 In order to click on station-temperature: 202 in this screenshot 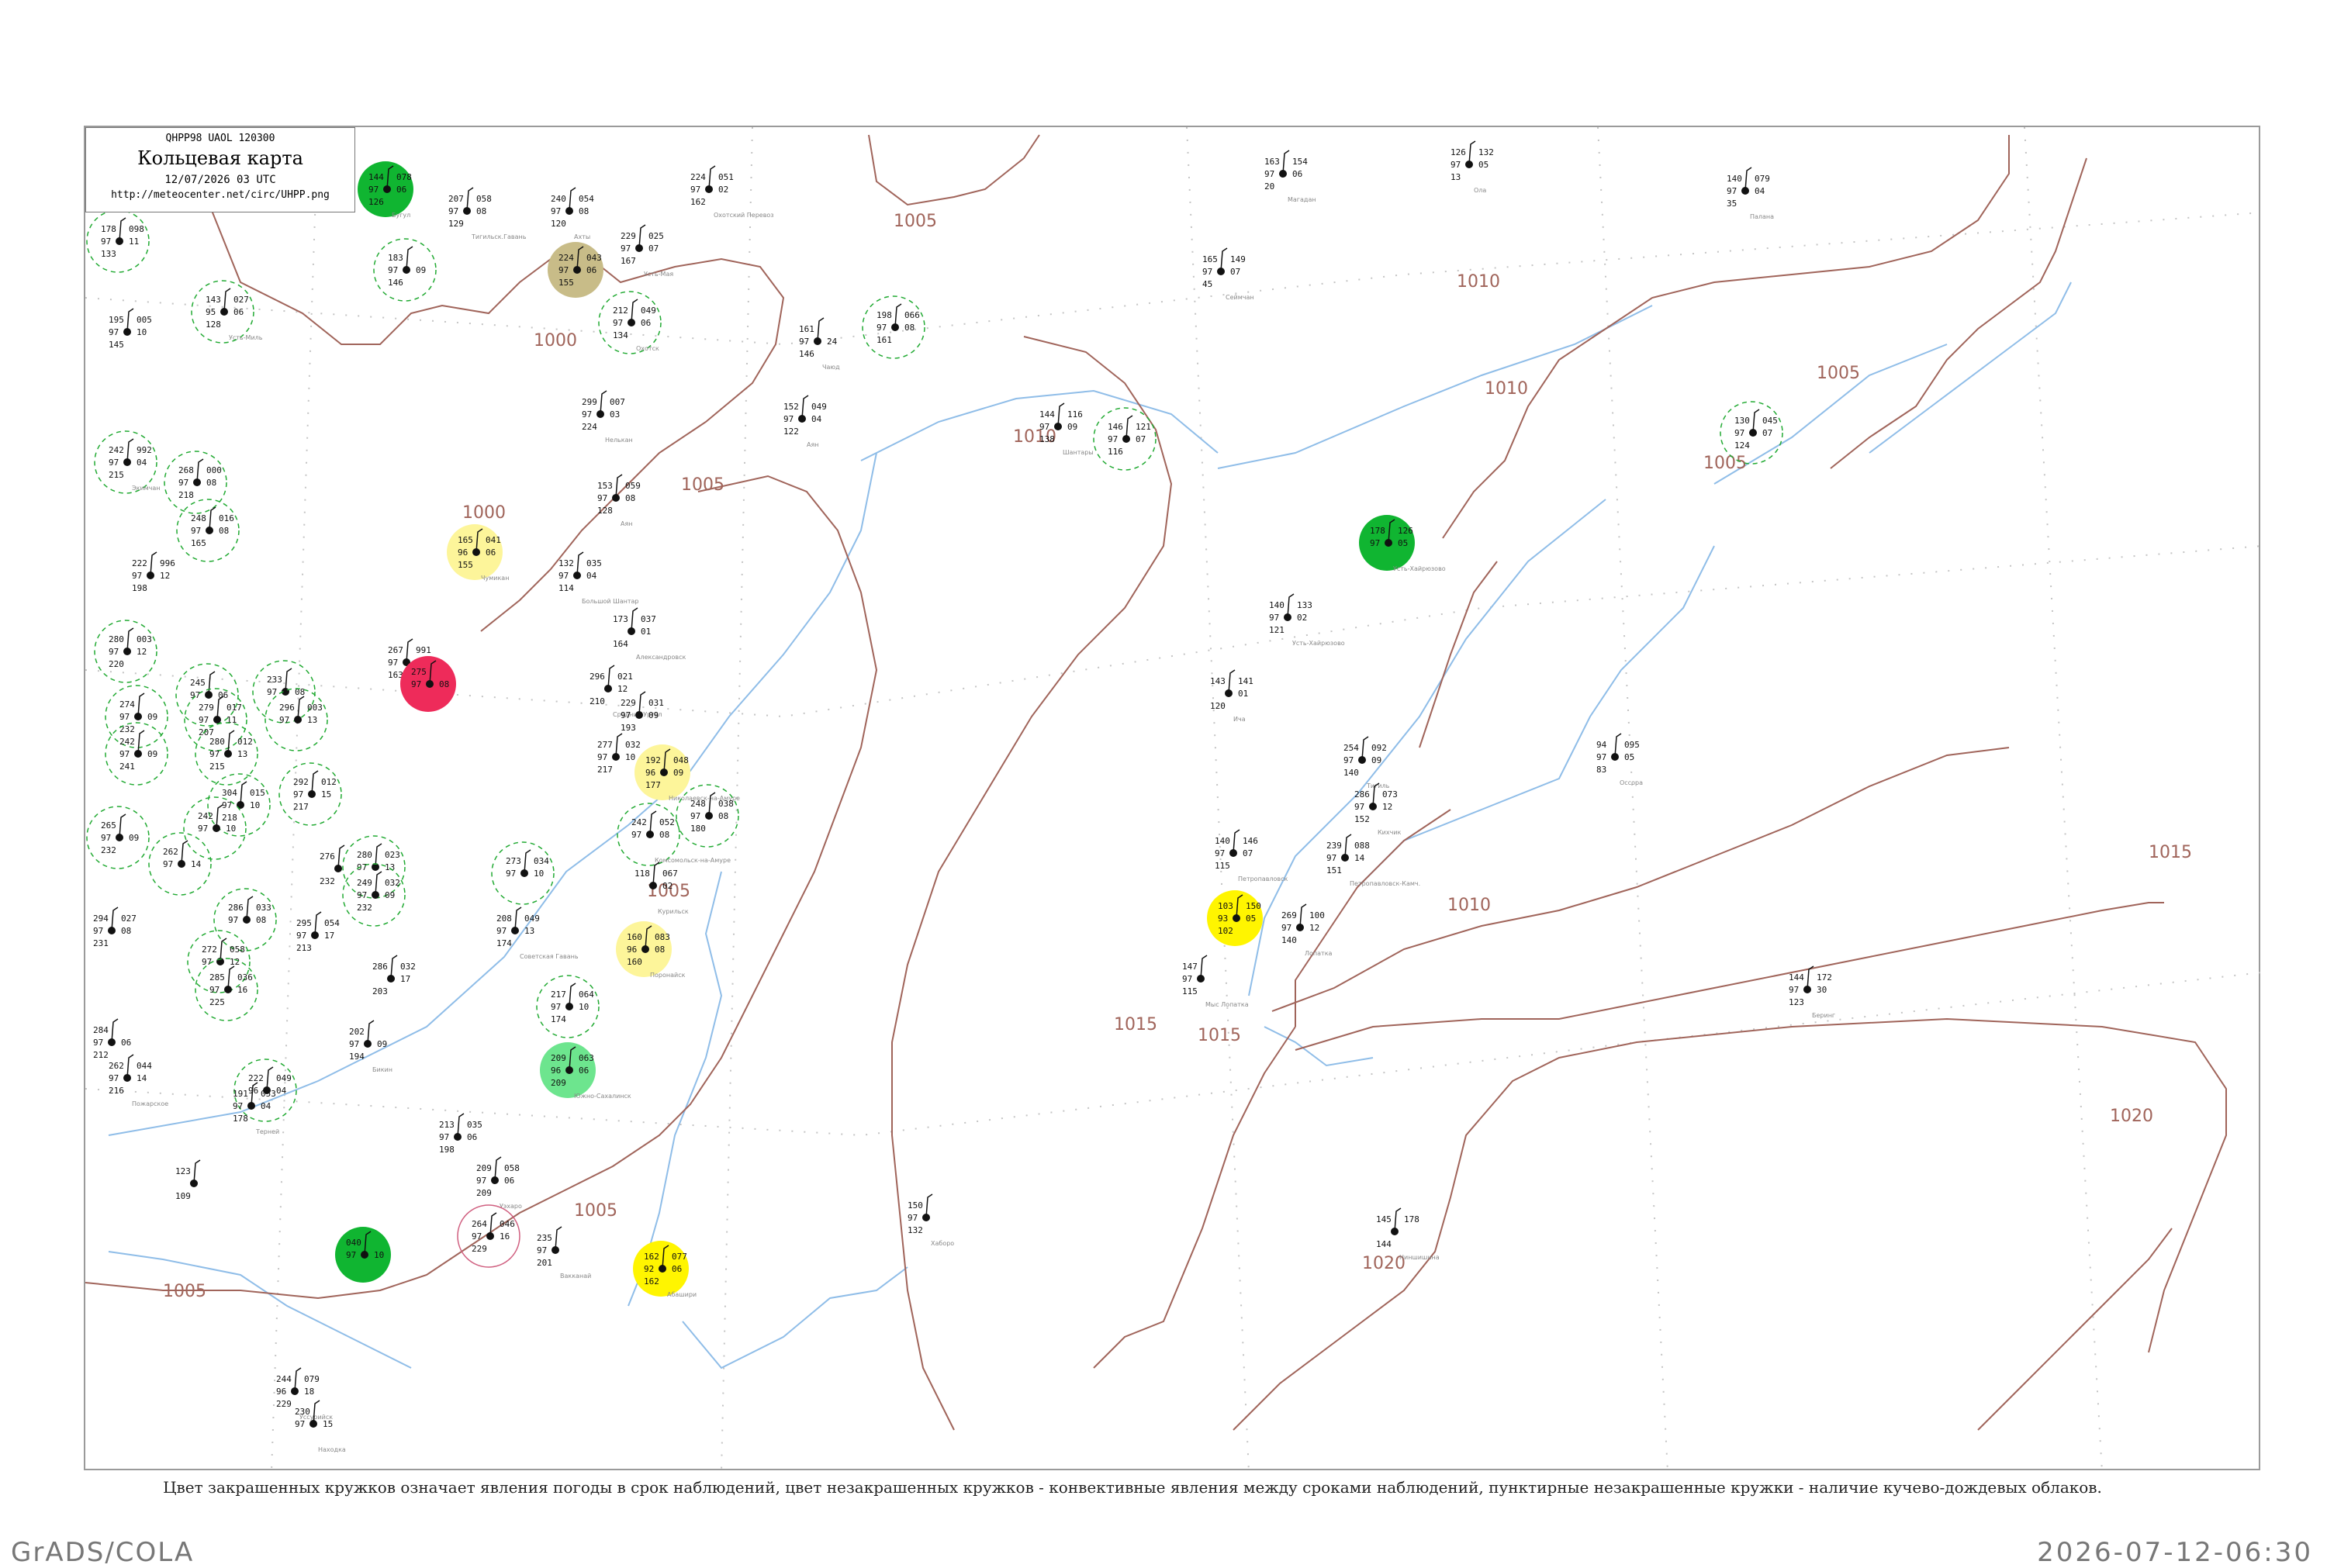, I will do `click(357, 1032)`.